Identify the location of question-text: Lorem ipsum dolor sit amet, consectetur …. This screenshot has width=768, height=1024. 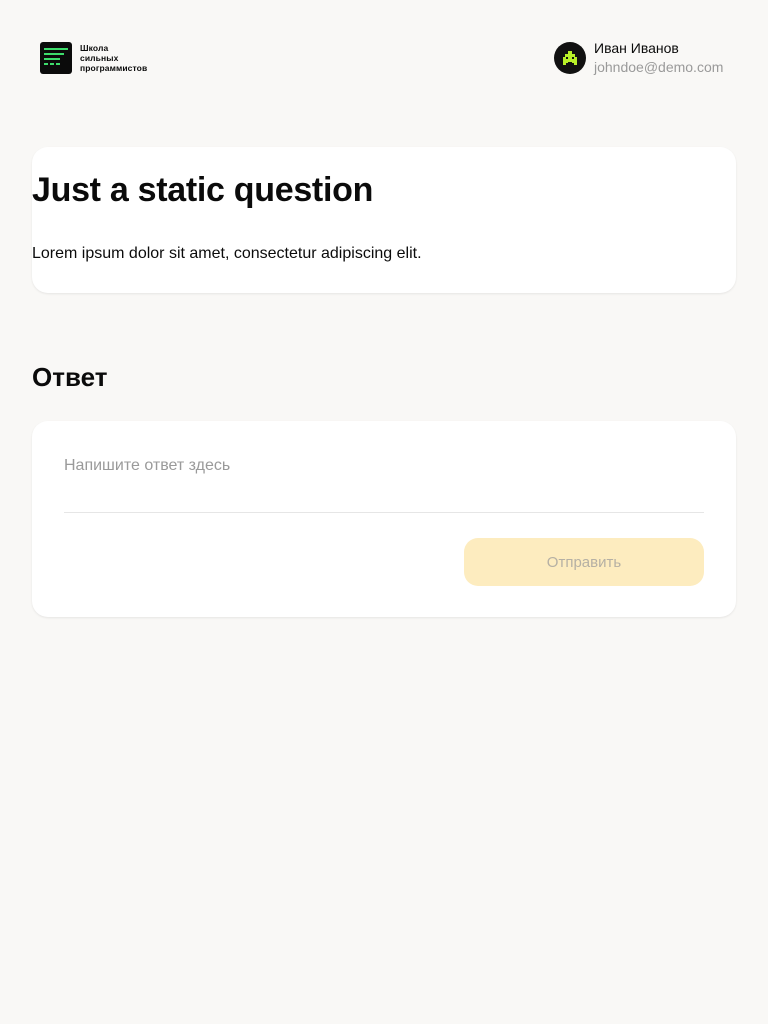
(227, 253).